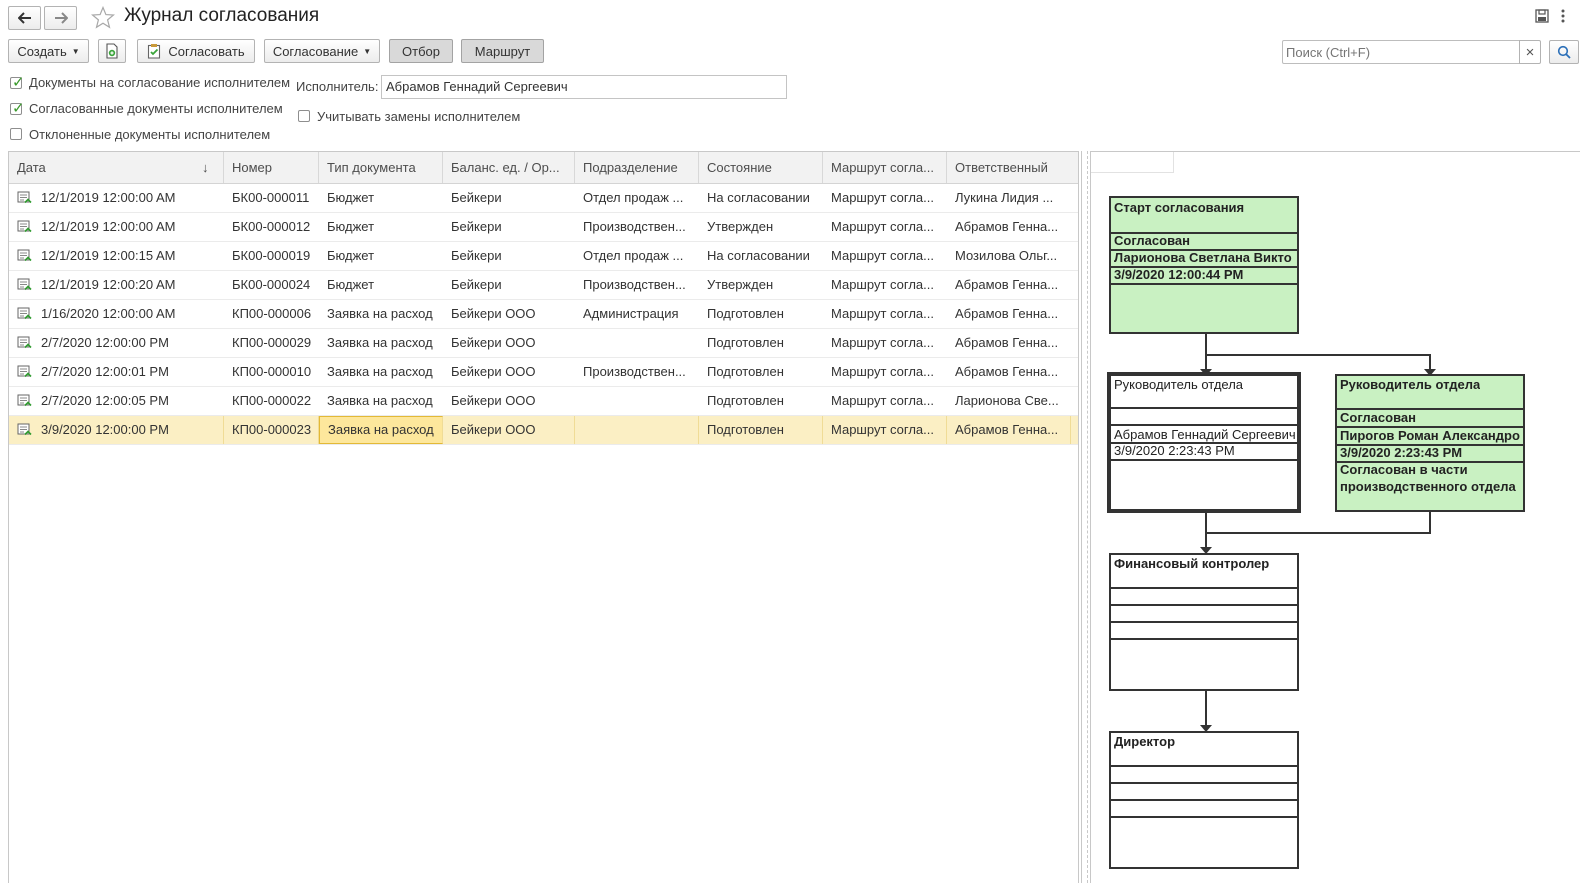  What do you see at coordinates (108, 313) in the screenshot?
I see `cell-date: 1/16/2020 12:00:00 AM` at bounding box center [108, 313].